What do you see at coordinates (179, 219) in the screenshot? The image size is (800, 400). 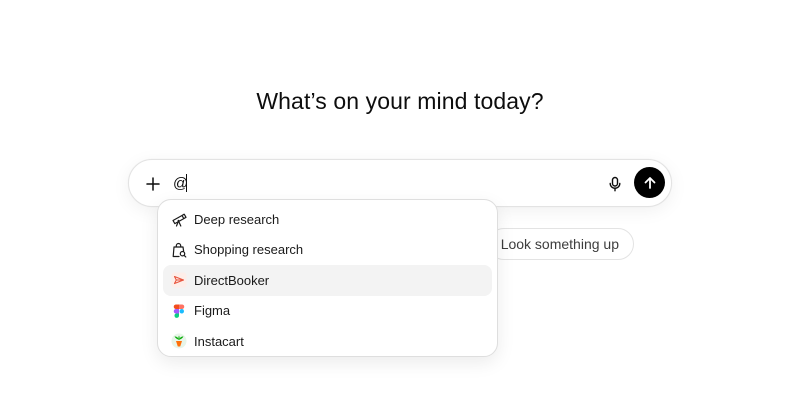 I see `telescope-icon` at bounding box center [179, 219].